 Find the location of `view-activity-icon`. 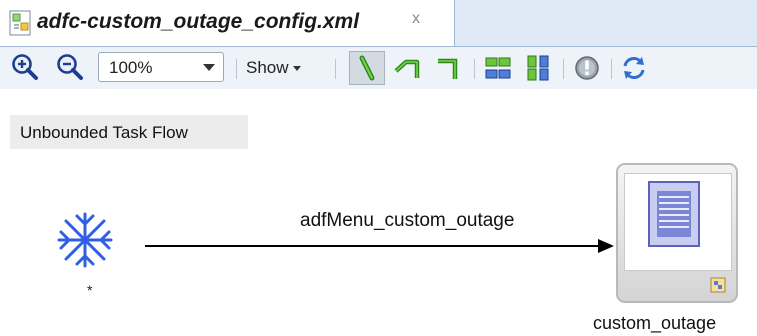

view-activity-icon is located at coordinates (718, 285).